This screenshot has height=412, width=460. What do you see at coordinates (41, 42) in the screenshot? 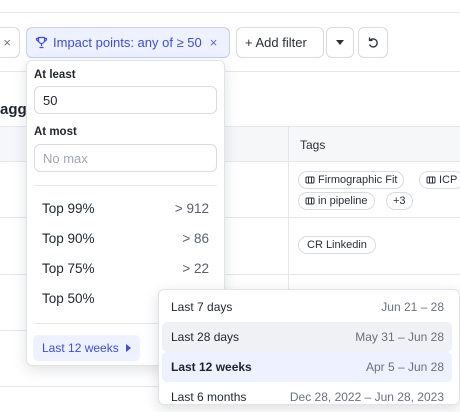
I see `trophy-icon` at bounding box center [41, 42].